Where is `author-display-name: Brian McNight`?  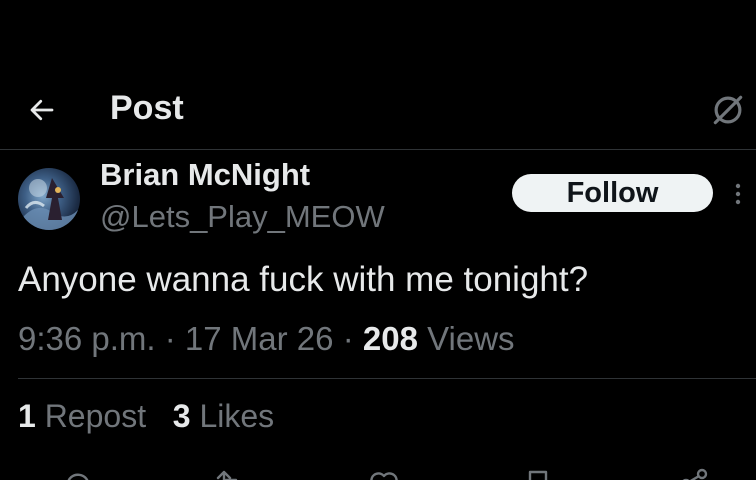
author-display-name: Brian McNight is located at coordinates (205, 175).